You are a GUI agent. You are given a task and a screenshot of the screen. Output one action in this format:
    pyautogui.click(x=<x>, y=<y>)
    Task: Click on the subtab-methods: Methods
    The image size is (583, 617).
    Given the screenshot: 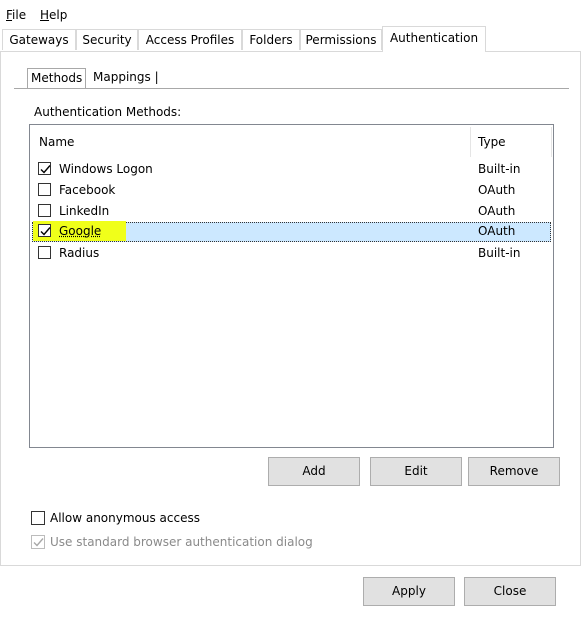 What is the action you would take?
    pyautogui.click(x=57, y=78)
    